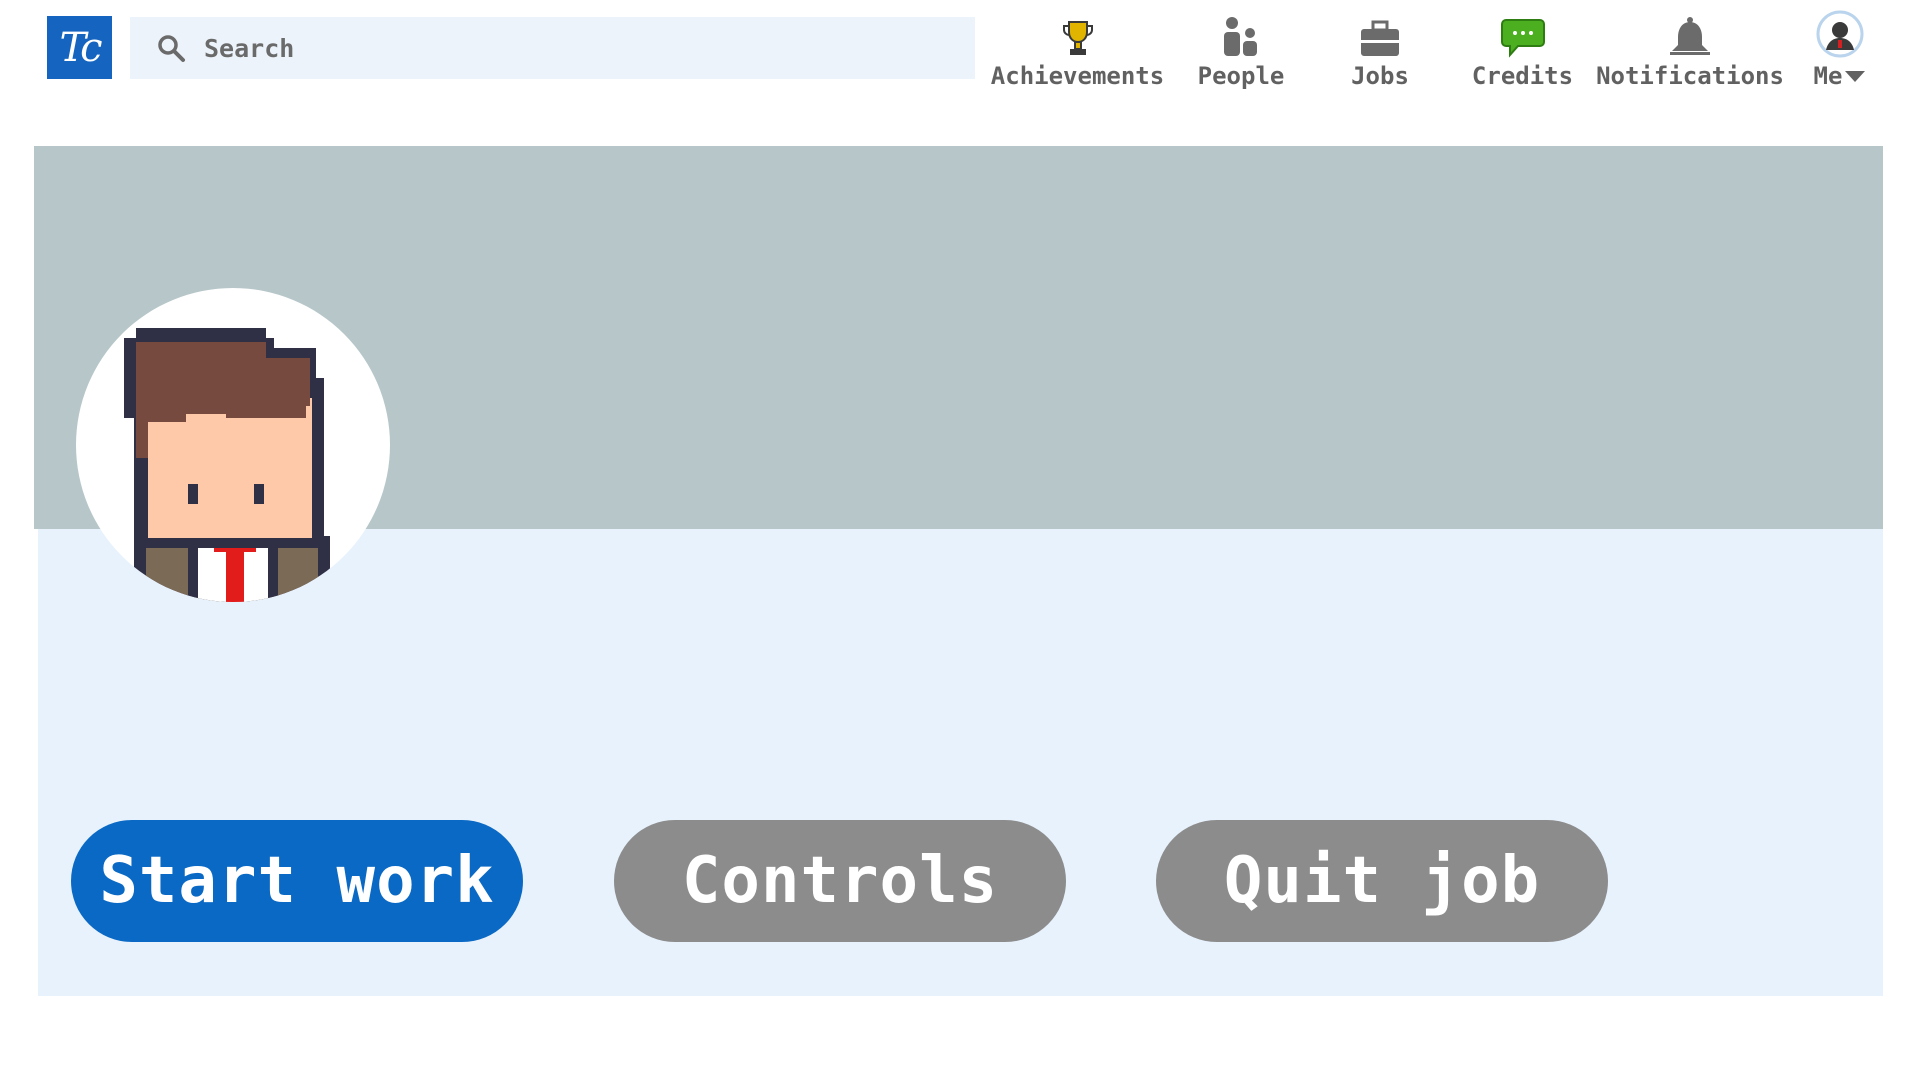 The width and height of the screenshot is (1920, 1080). What do you see at coordinates (1077, 38) in the screenshot?
I see `trophy-icon` at bounding box center [1077, 38].